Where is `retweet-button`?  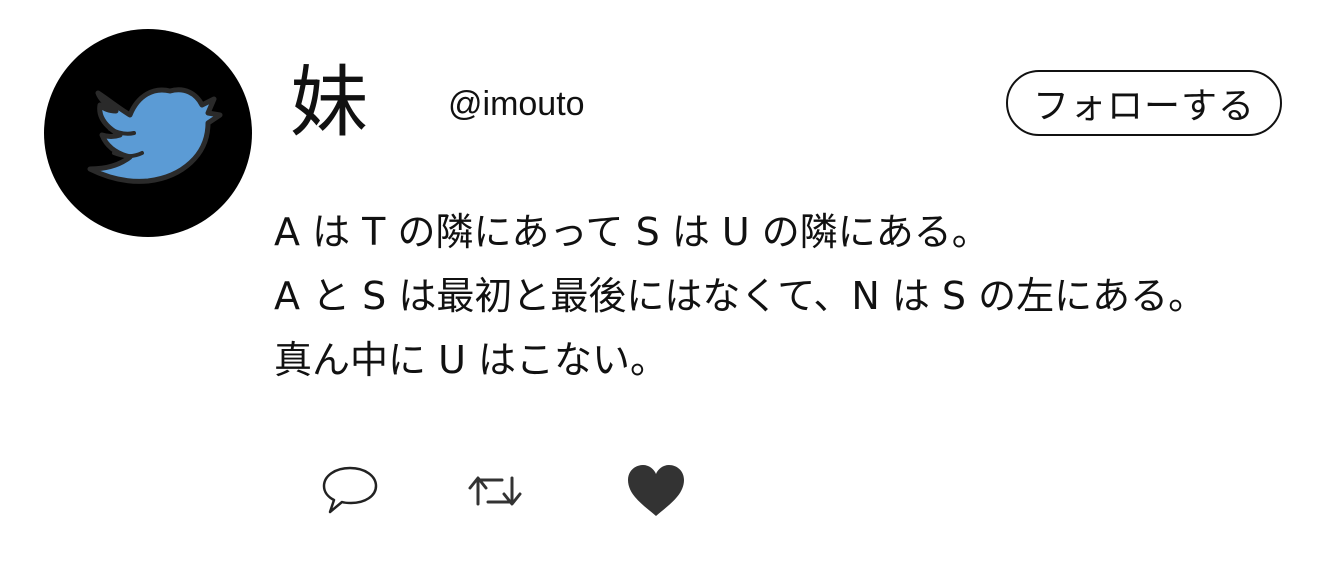 retweet-button is located at coordinates (495, 491).